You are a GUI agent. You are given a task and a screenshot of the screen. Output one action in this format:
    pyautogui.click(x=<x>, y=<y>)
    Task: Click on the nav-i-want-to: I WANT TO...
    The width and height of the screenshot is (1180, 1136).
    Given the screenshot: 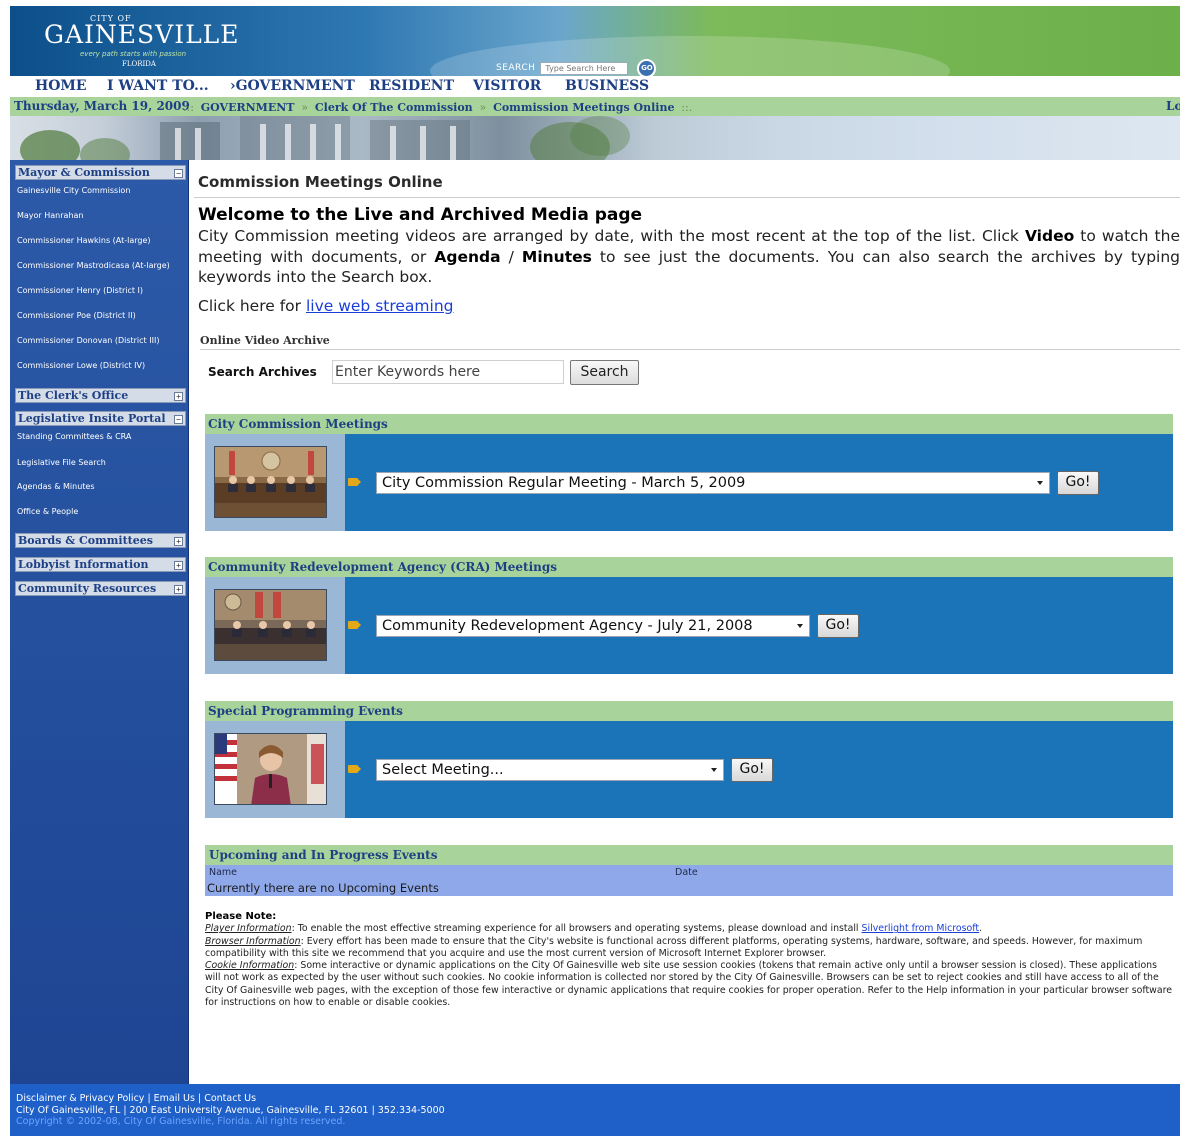 What is the action you would take?
    pyautogui.click(x=158, y=86)
    